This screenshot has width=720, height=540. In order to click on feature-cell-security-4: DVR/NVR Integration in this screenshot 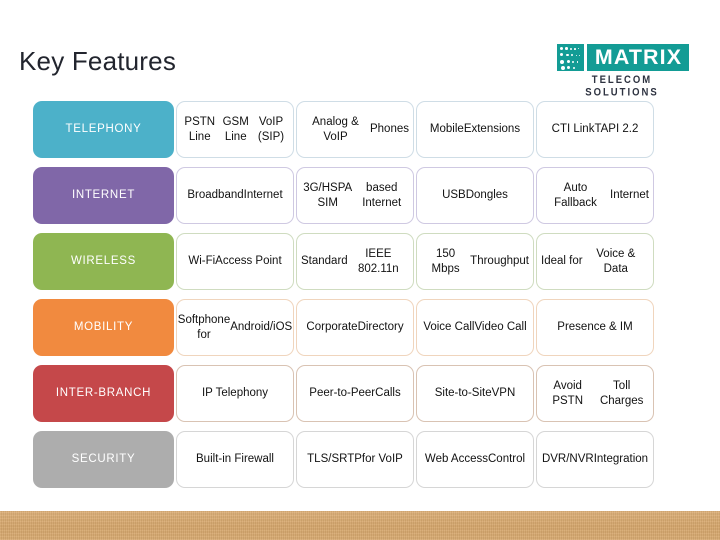, I will do `click(595, 459)`.